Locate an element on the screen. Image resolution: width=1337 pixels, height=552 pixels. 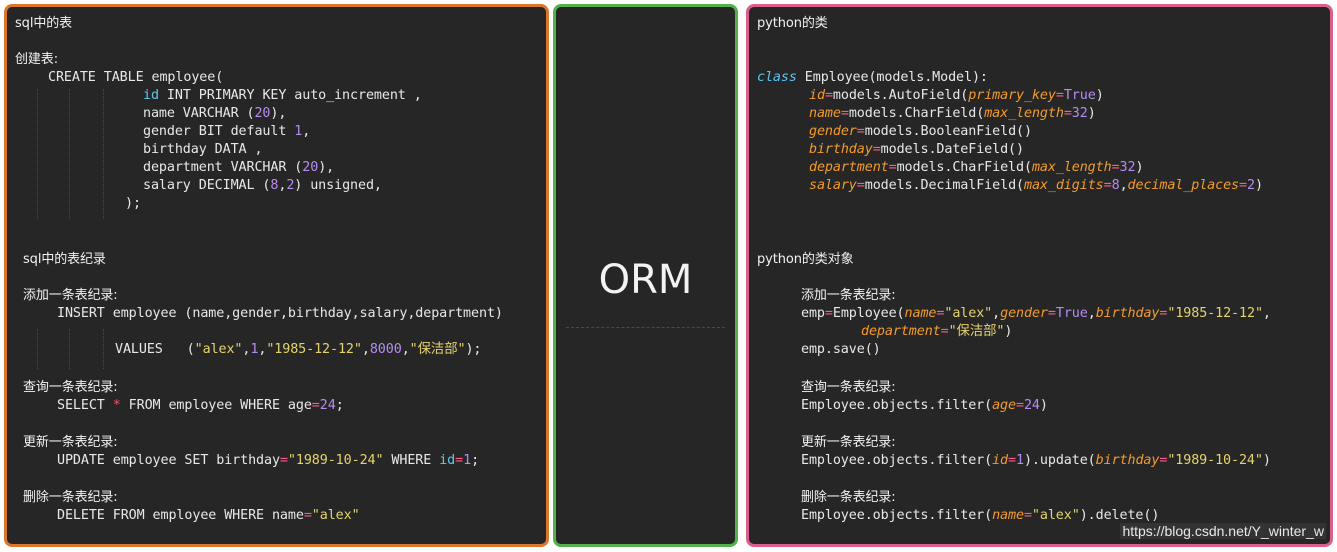
create-table-line: name VARCHAR (20), is located at coordinates (215, 113).